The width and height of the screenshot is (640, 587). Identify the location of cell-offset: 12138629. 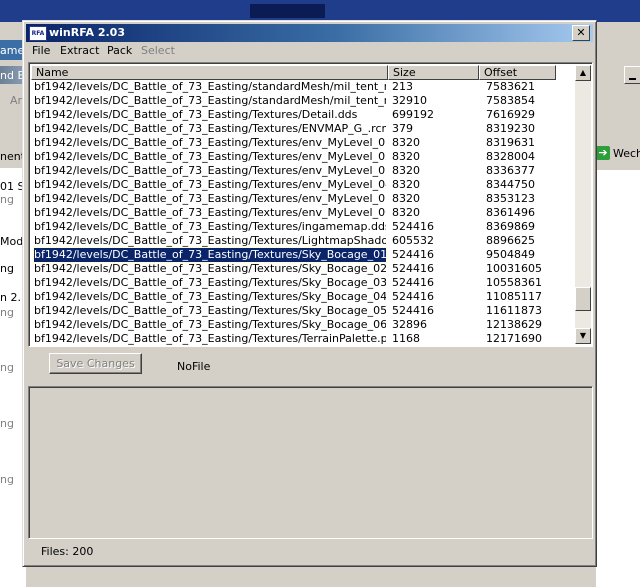
(514, 324).